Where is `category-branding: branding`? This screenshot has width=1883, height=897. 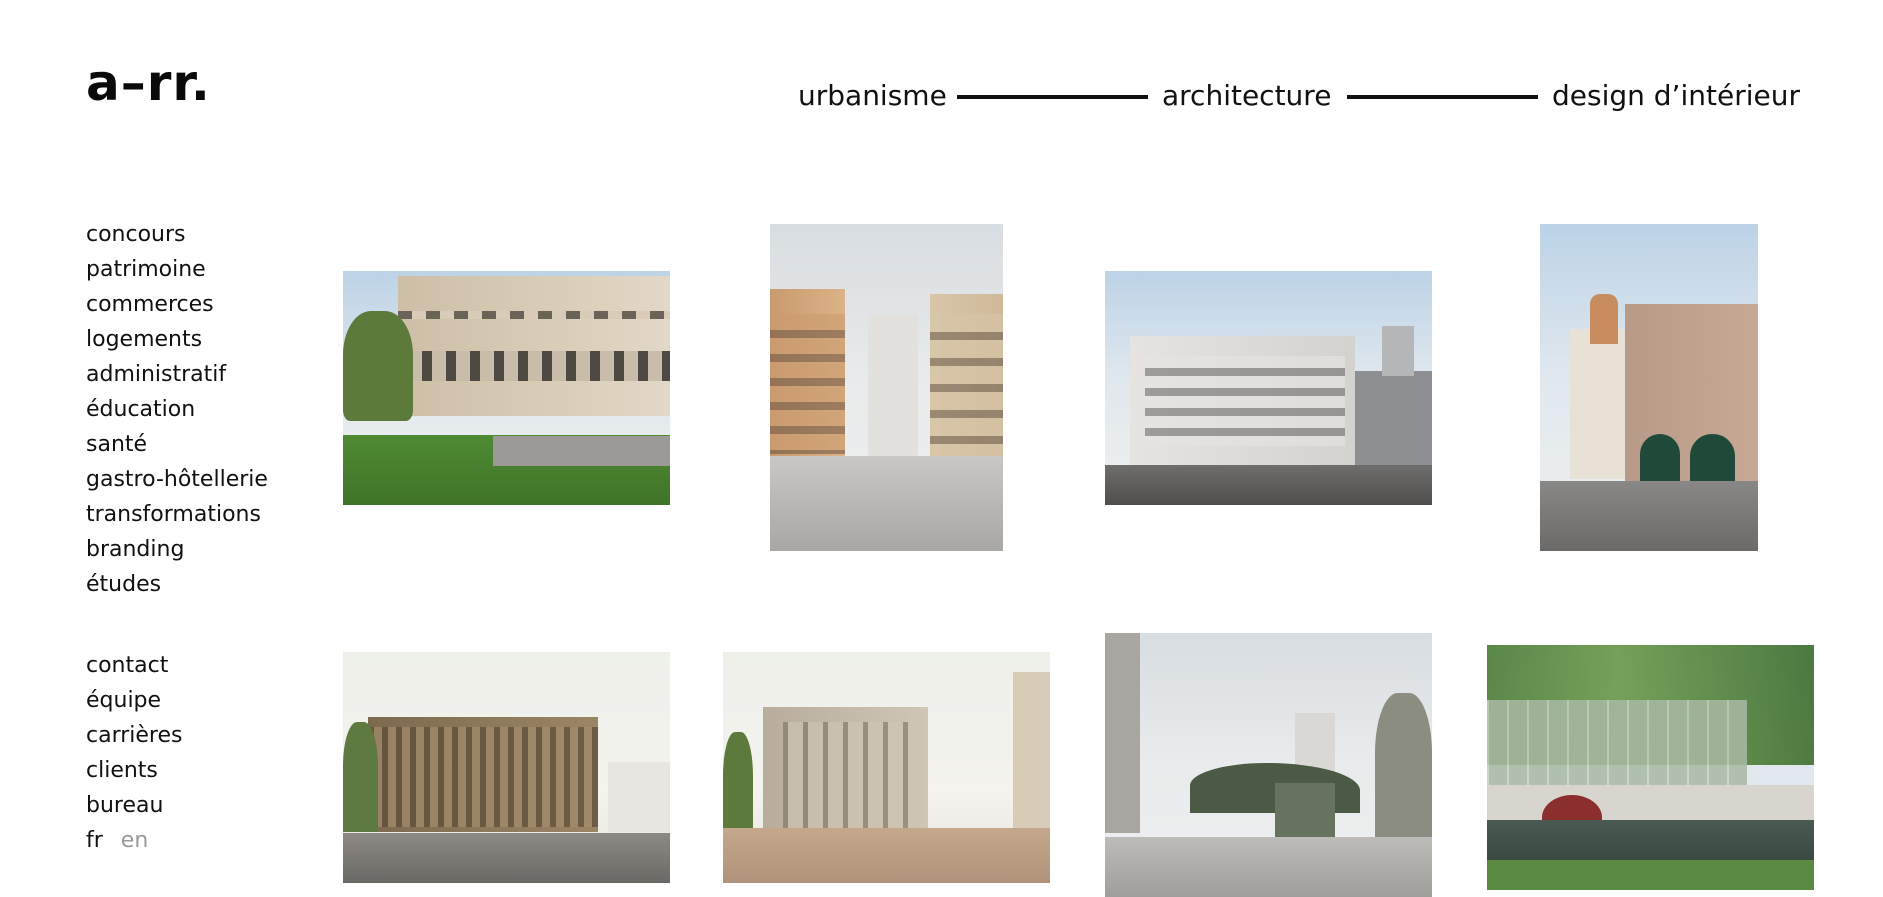
category-branding: branding is located at coordinates (177, 549).